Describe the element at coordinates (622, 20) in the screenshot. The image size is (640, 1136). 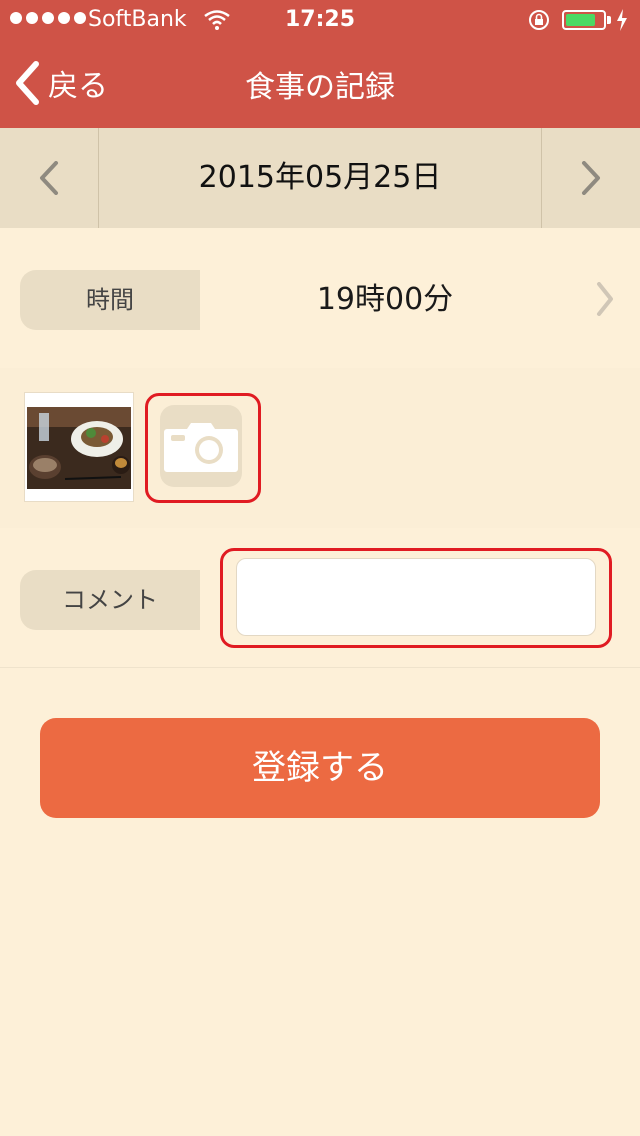
I see `charging-icon` at that location.